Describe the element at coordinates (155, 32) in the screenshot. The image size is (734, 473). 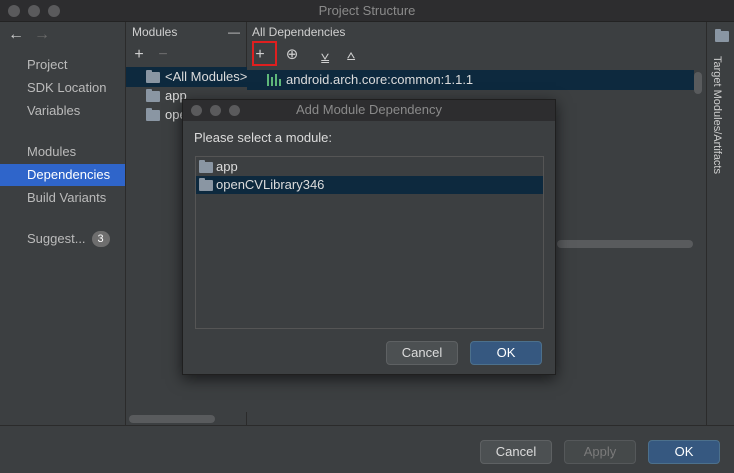
I see `modules-panel-title: Modules` at that location.